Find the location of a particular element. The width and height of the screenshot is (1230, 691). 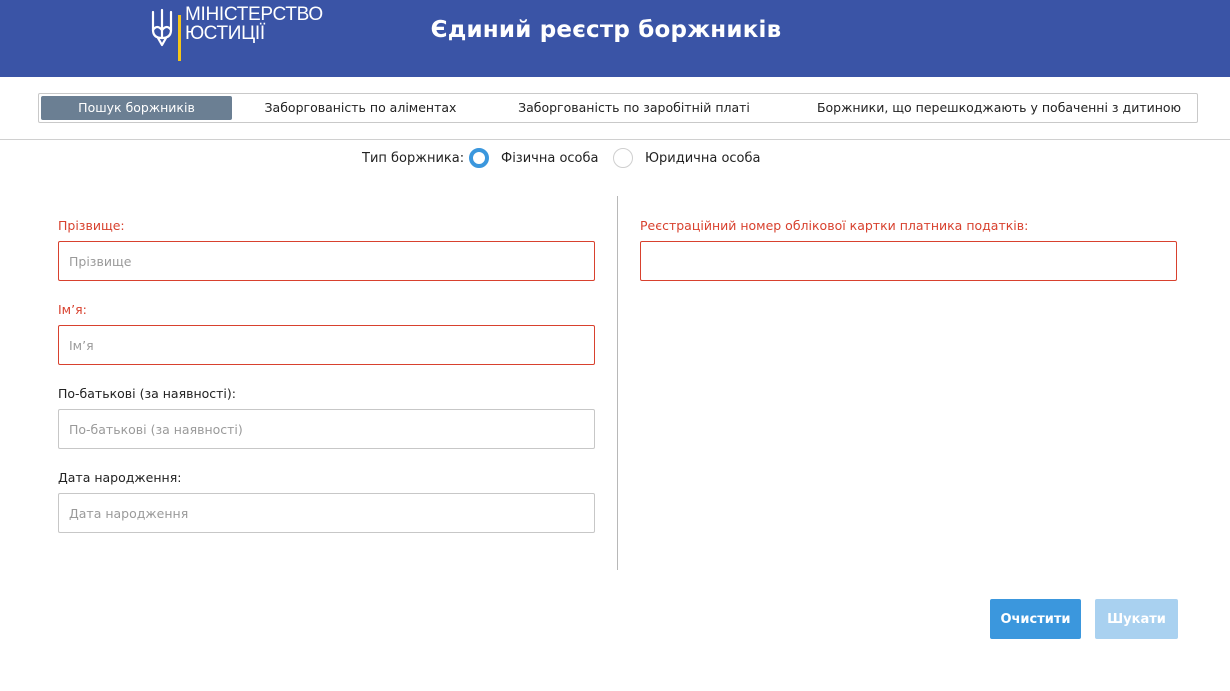

radio-individual is located at coordinates (479, 158).